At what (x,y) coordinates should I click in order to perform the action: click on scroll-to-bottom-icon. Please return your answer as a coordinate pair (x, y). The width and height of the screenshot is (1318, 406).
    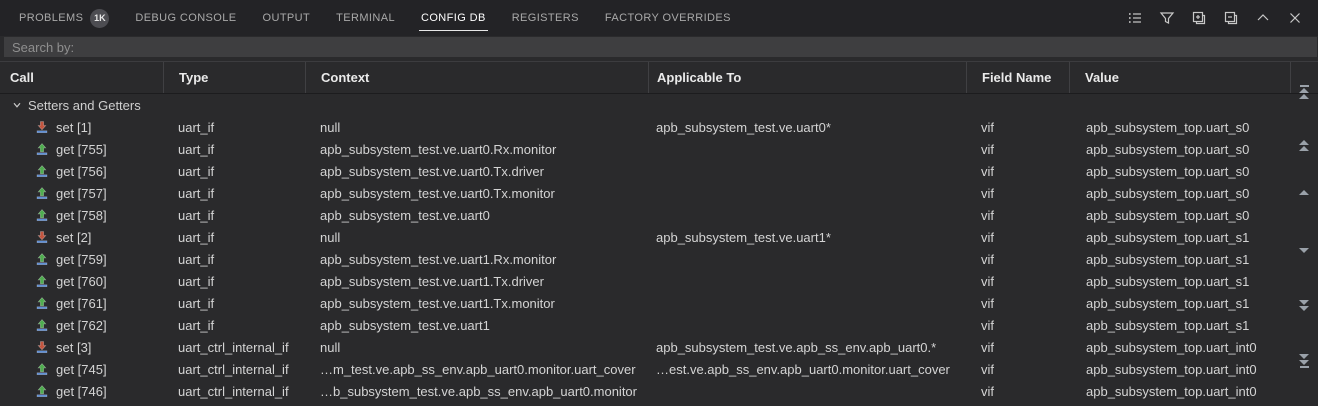
    Looking at the image, I should click on (1304, 361).